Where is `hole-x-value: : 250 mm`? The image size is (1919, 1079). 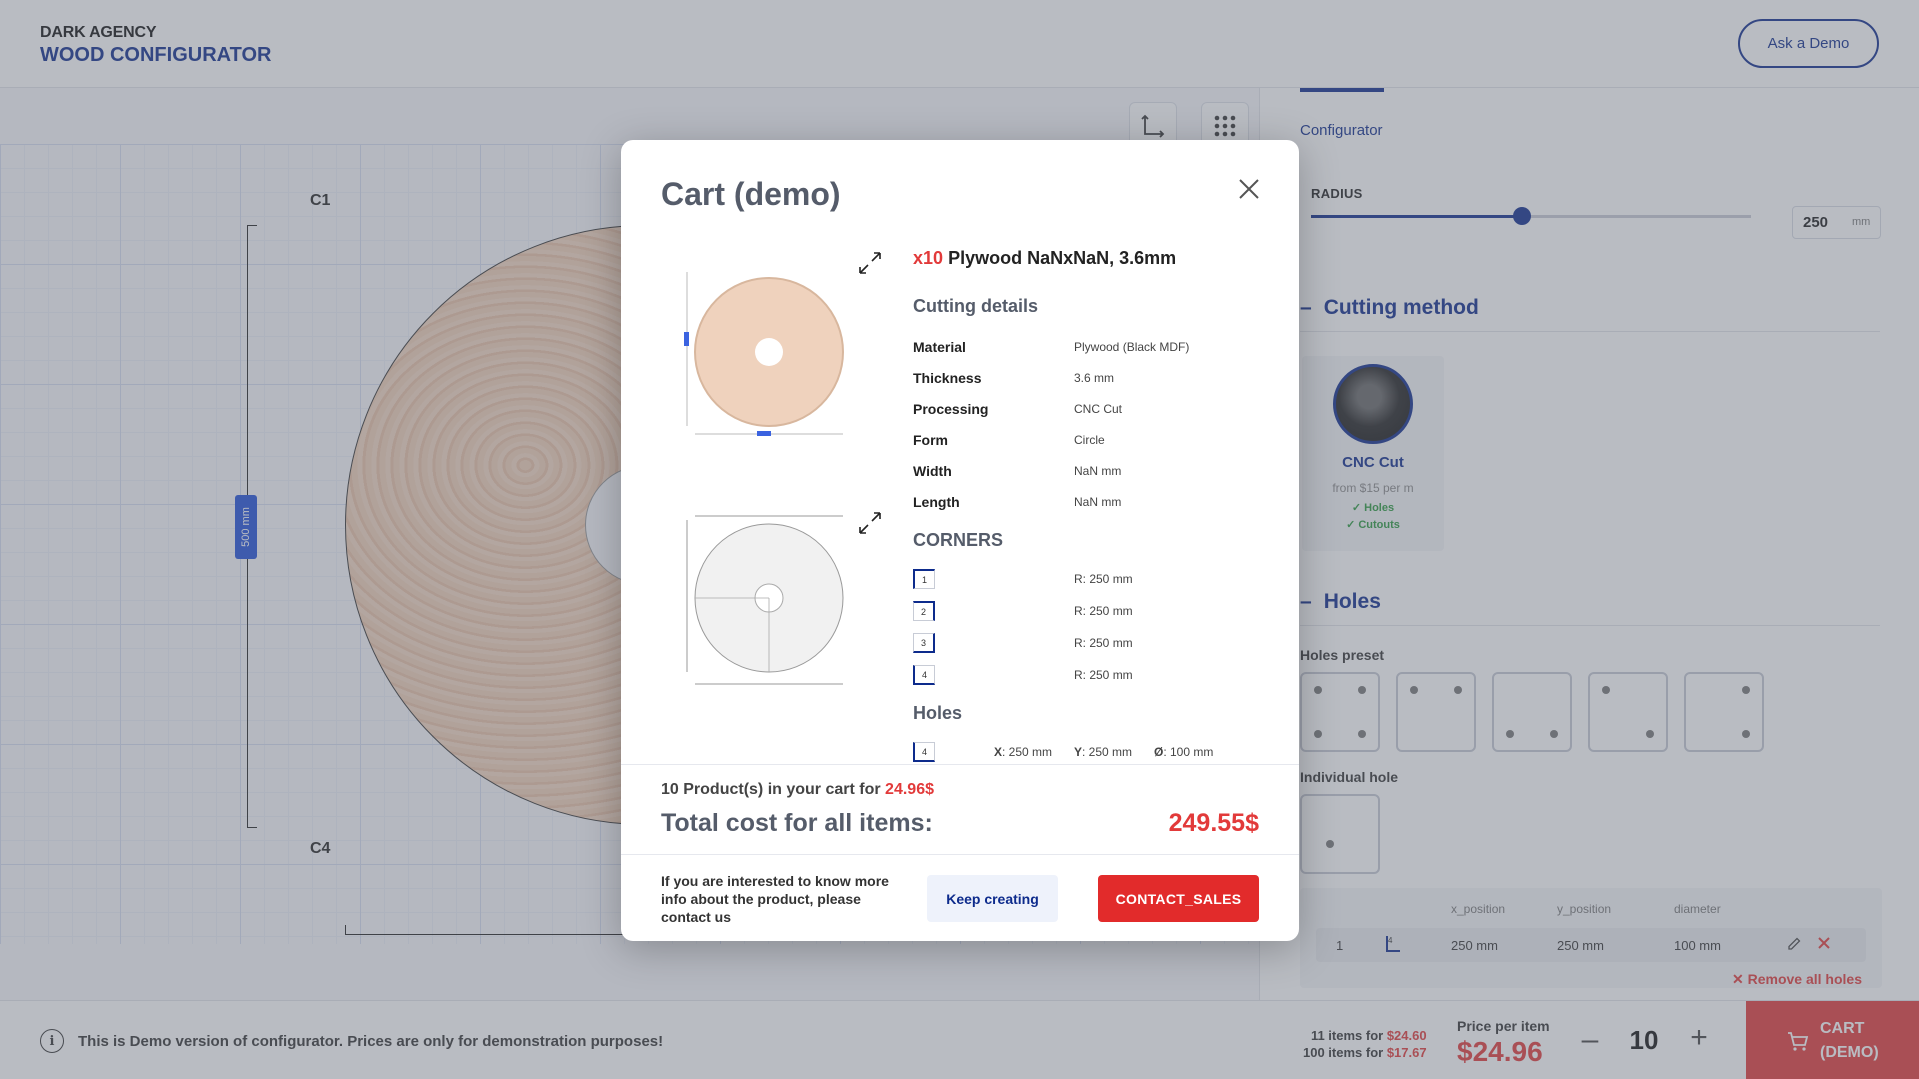
hole-x-value: : 250 mm is located at coordinates (1027, 752).